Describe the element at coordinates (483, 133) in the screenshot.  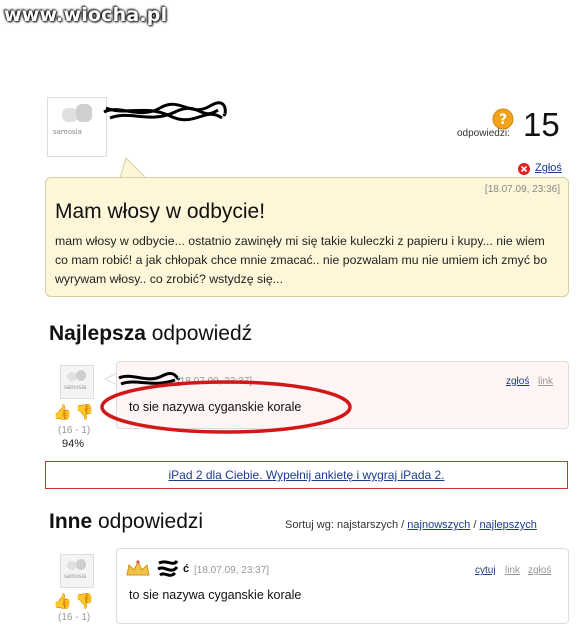
I see `answer-count-label: odpowiedzi:` at that location.